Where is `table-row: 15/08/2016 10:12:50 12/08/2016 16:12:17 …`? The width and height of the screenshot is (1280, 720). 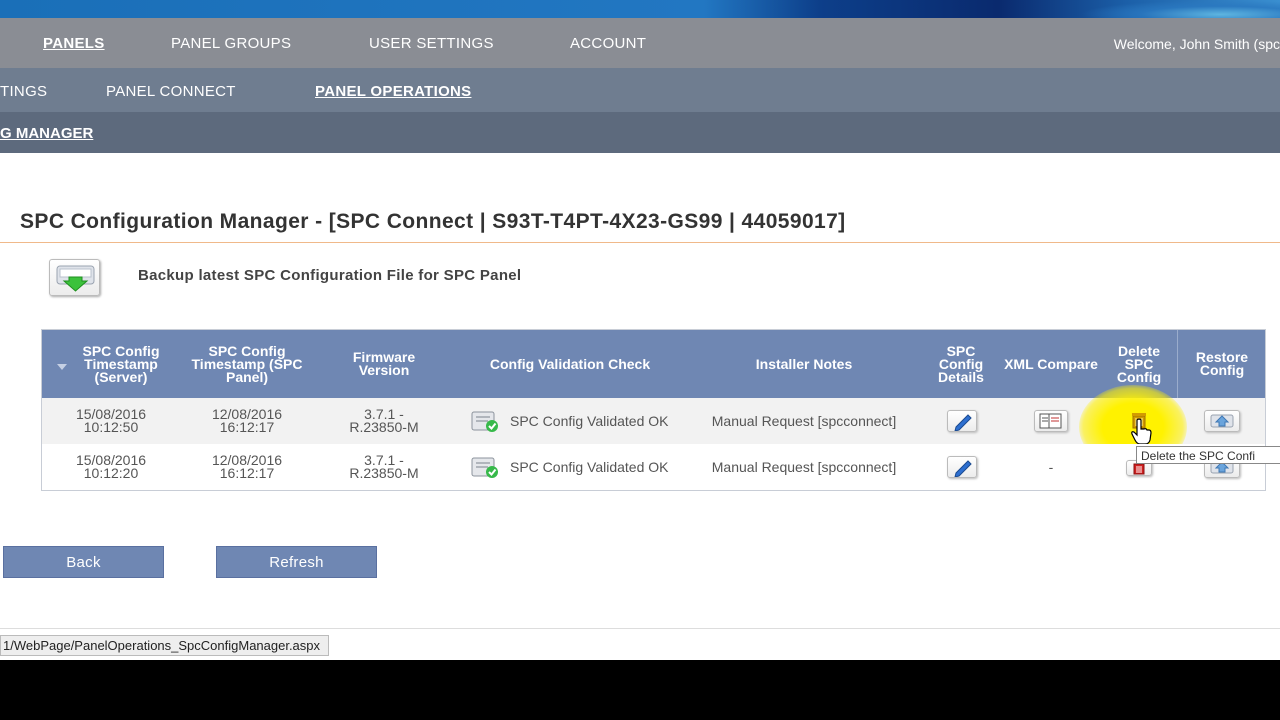
table-row: 15/08/2016 10:12:50 12/08/2016 16:12:17 … is located at coordinates (653, 427).